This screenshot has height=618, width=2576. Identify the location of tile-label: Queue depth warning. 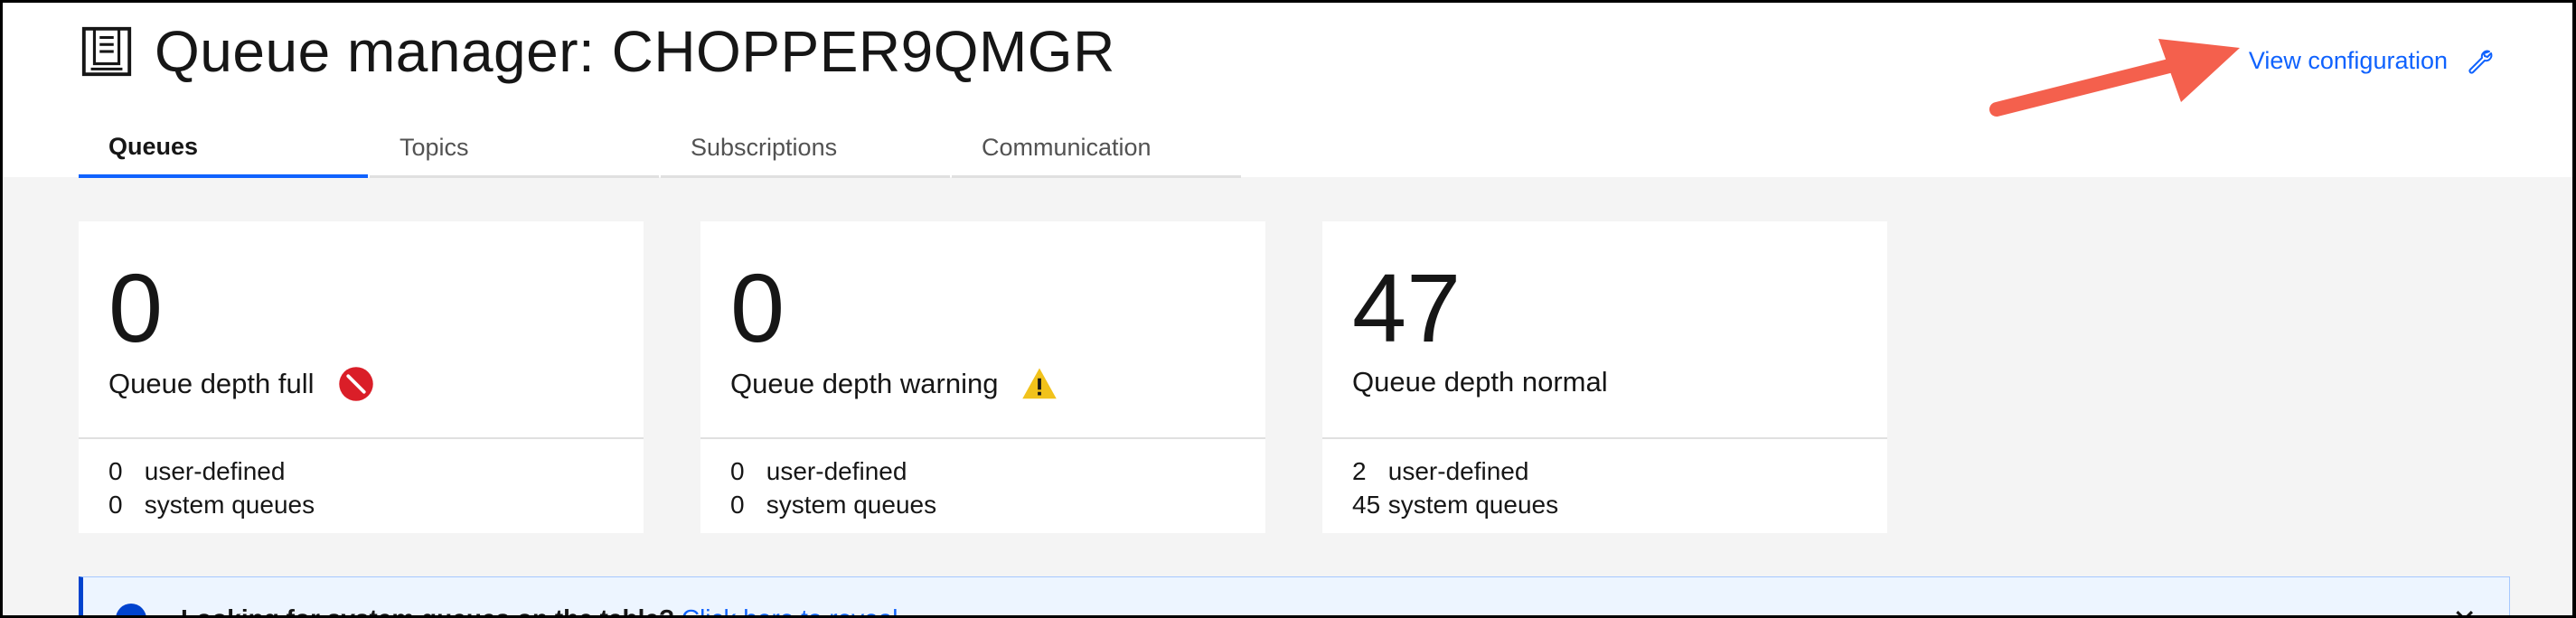
(864, 383).